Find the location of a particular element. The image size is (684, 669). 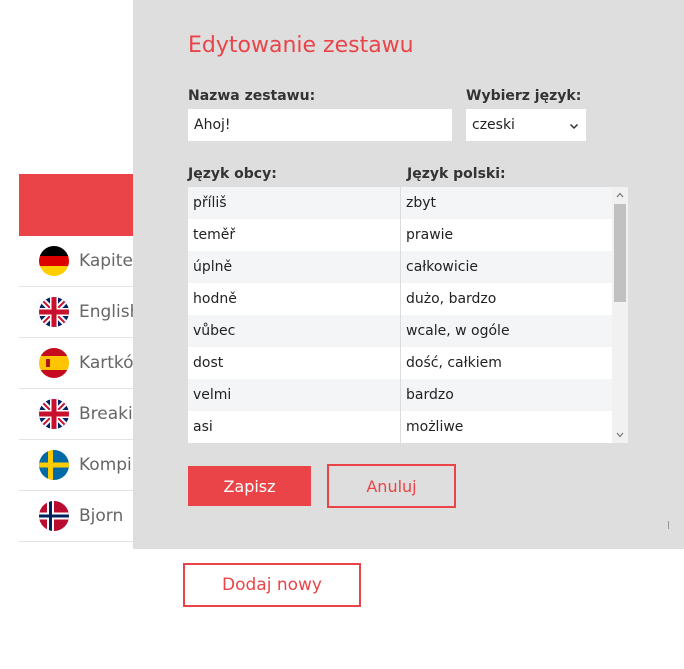

table-row: příliš zbyt is located at coordinates (408, 203).